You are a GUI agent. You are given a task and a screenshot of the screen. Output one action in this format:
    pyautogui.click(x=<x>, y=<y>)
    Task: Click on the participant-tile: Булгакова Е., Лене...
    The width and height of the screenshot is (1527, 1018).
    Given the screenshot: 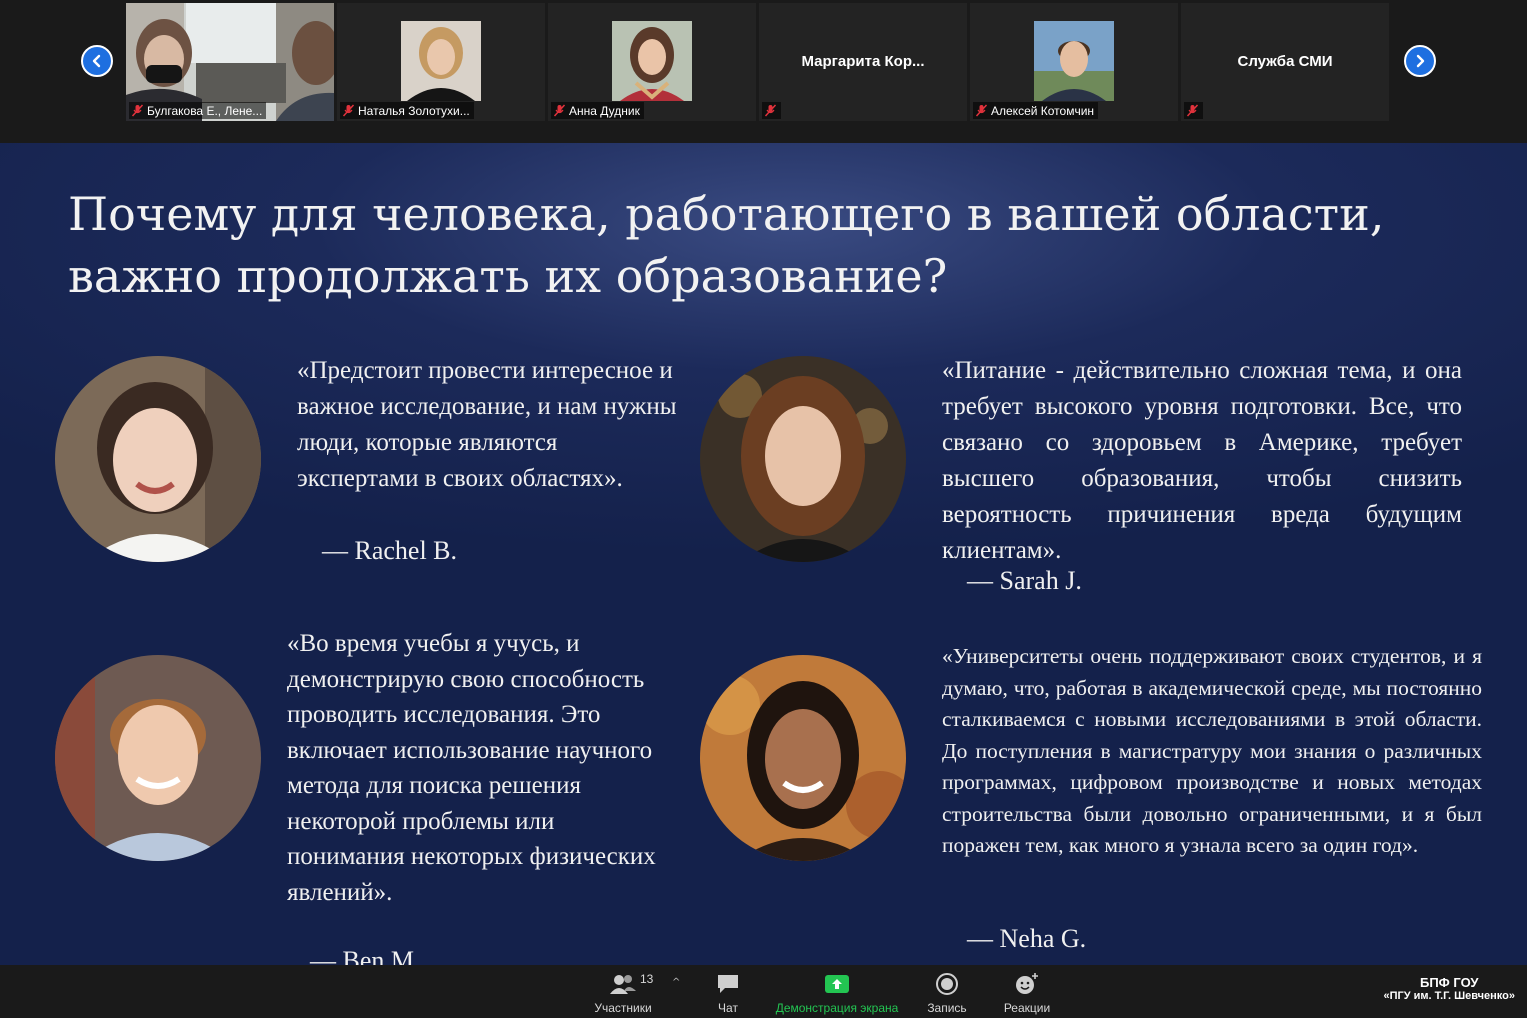 What is the action you would take?
    pyautogui.click(x=230, y=62)
    